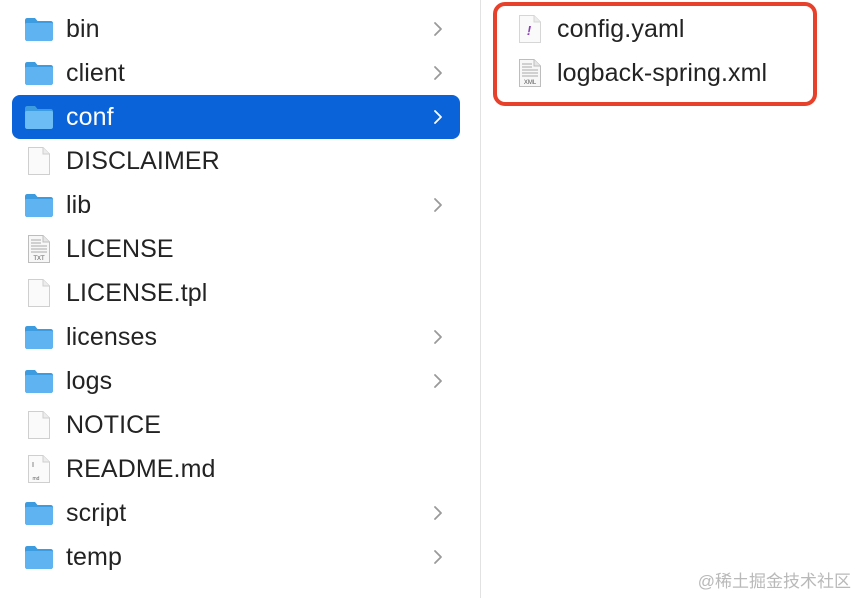  I want to click on list-item-conf: conf, so click(236, 117).